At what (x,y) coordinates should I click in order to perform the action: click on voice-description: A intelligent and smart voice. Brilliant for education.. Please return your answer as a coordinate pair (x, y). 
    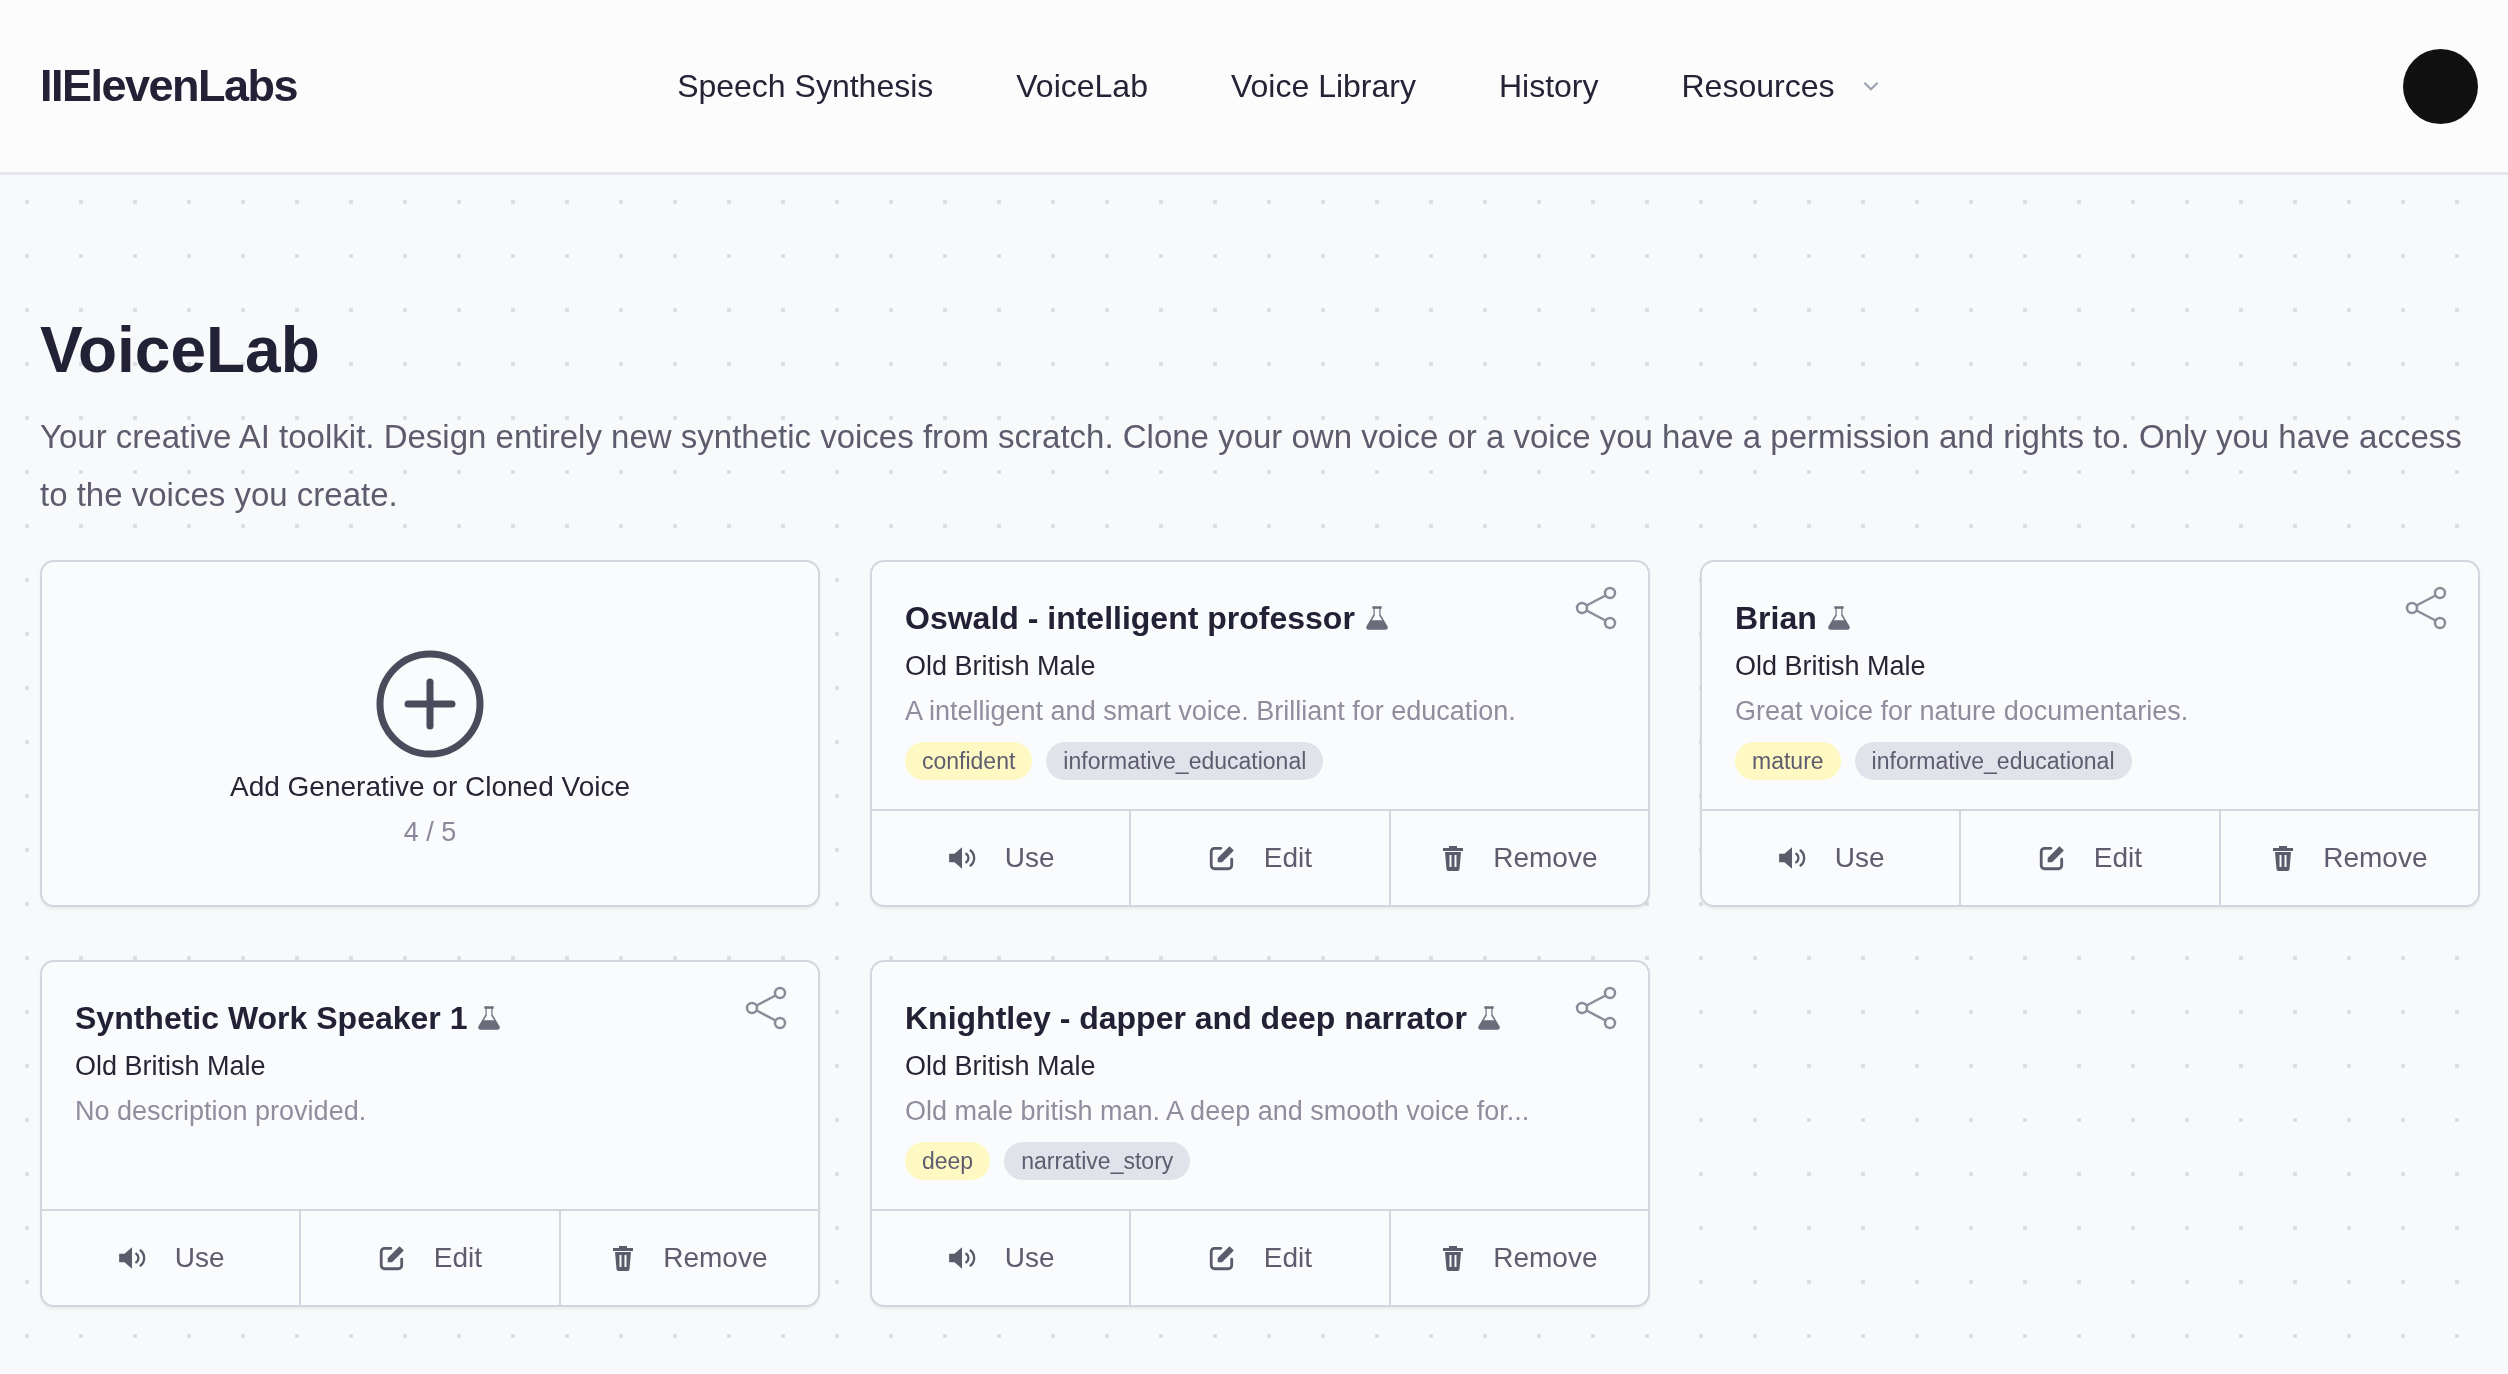
    Looking at the image, I should click on (1211, 711).